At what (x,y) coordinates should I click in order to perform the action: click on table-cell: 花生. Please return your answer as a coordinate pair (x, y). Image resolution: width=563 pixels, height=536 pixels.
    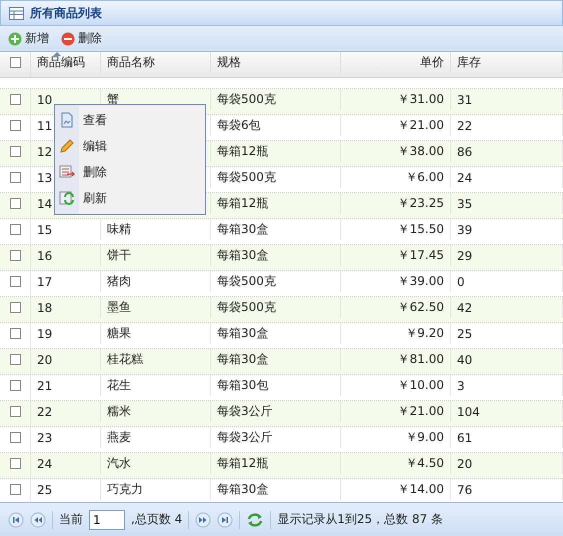
    Looking at the image, I should click on (119, 385).